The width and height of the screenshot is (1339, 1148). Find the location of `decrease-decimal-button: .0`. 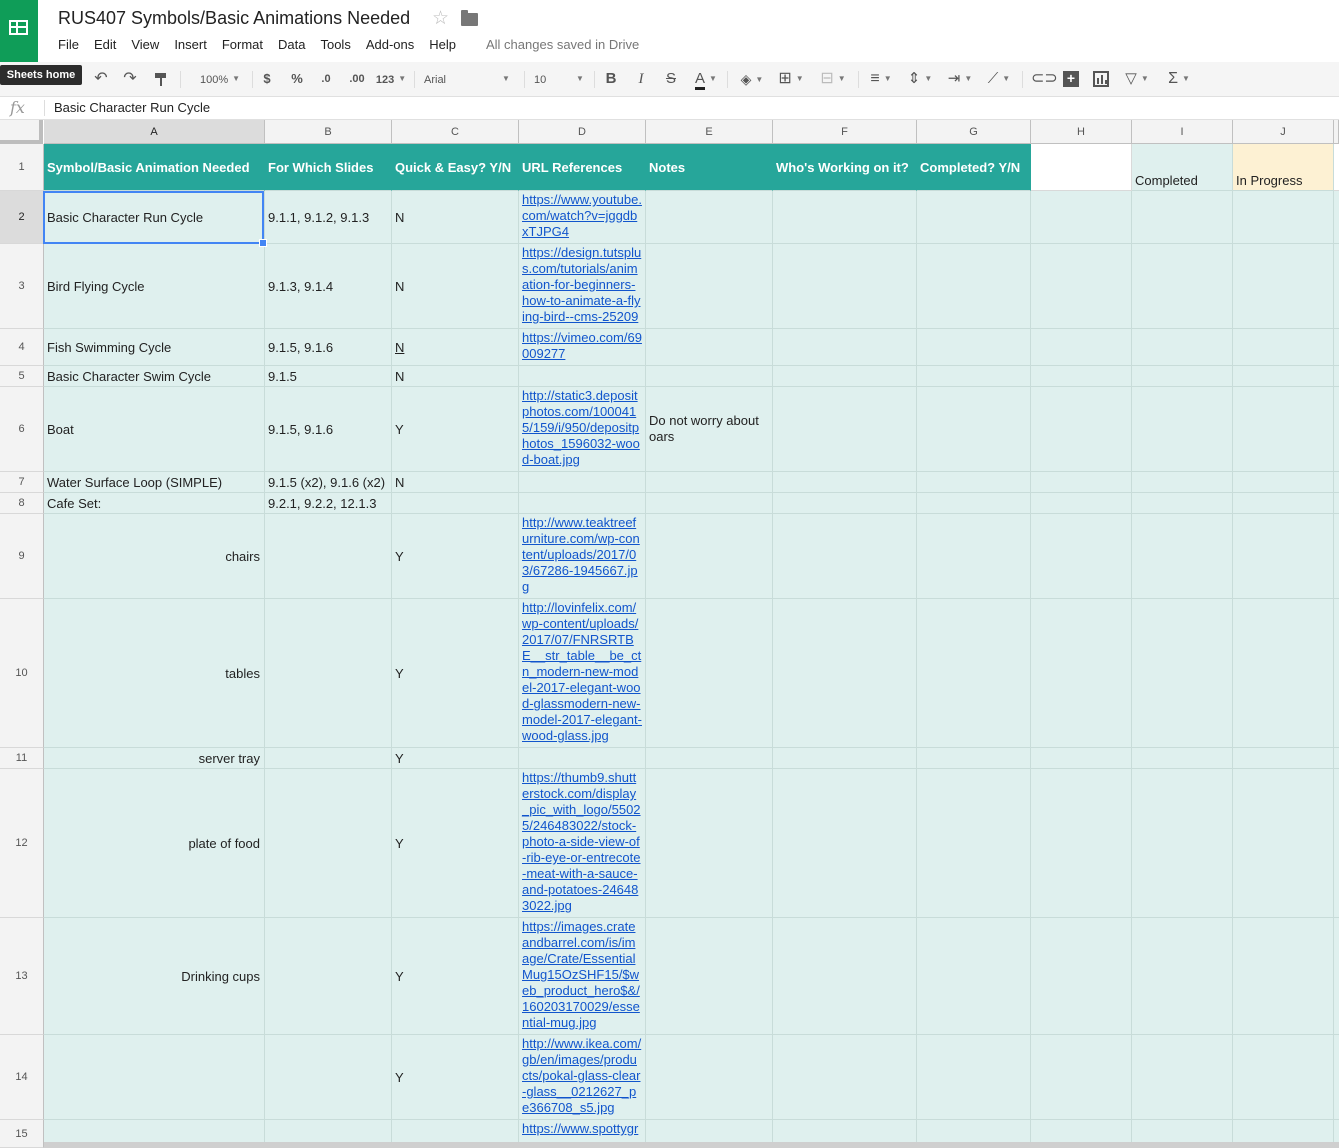

decrease-decimal-button: .0 is located at coordinates (326, 79).